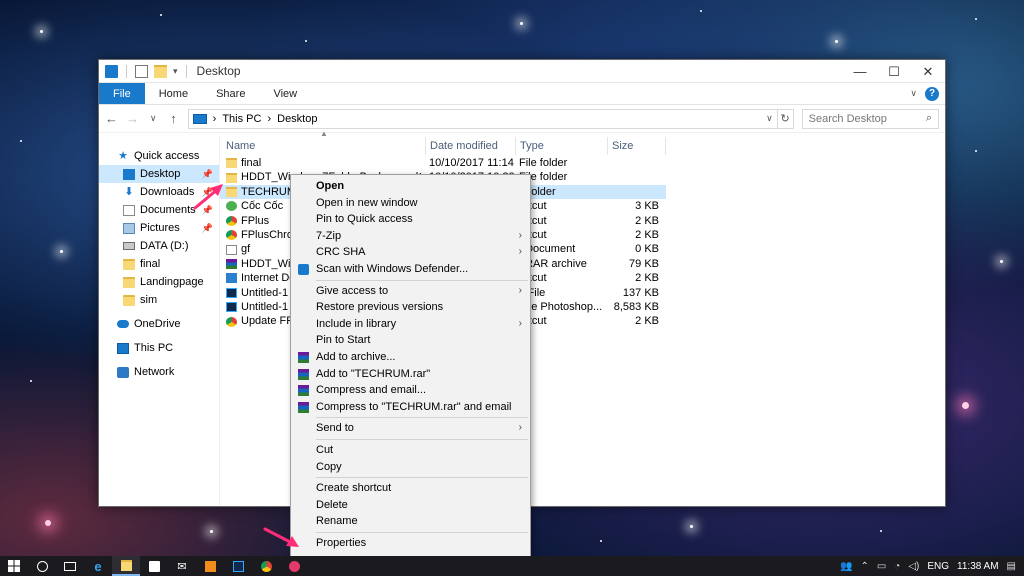 The width and height of the screenshot is (1024, 576). I want to click on nav-item-final: final, so click(159, 264).